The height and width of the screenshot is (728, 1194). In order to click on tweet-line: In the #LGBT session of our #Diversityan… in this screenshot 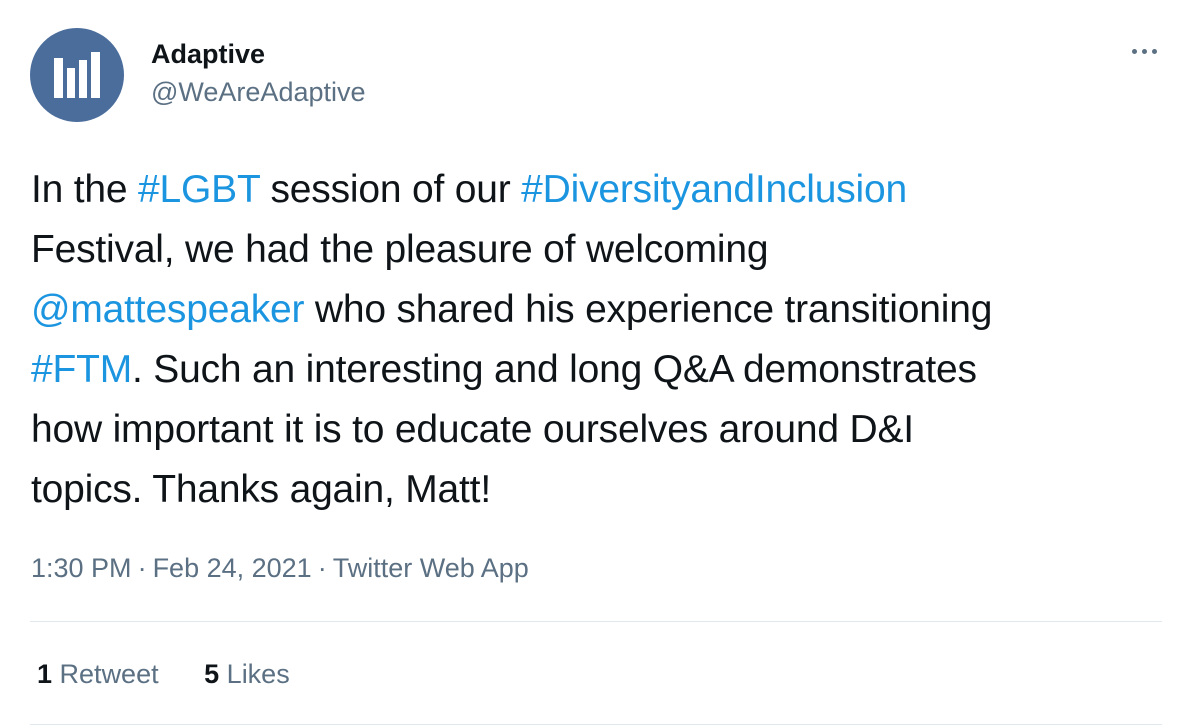, I will do `click(469, 189)`.